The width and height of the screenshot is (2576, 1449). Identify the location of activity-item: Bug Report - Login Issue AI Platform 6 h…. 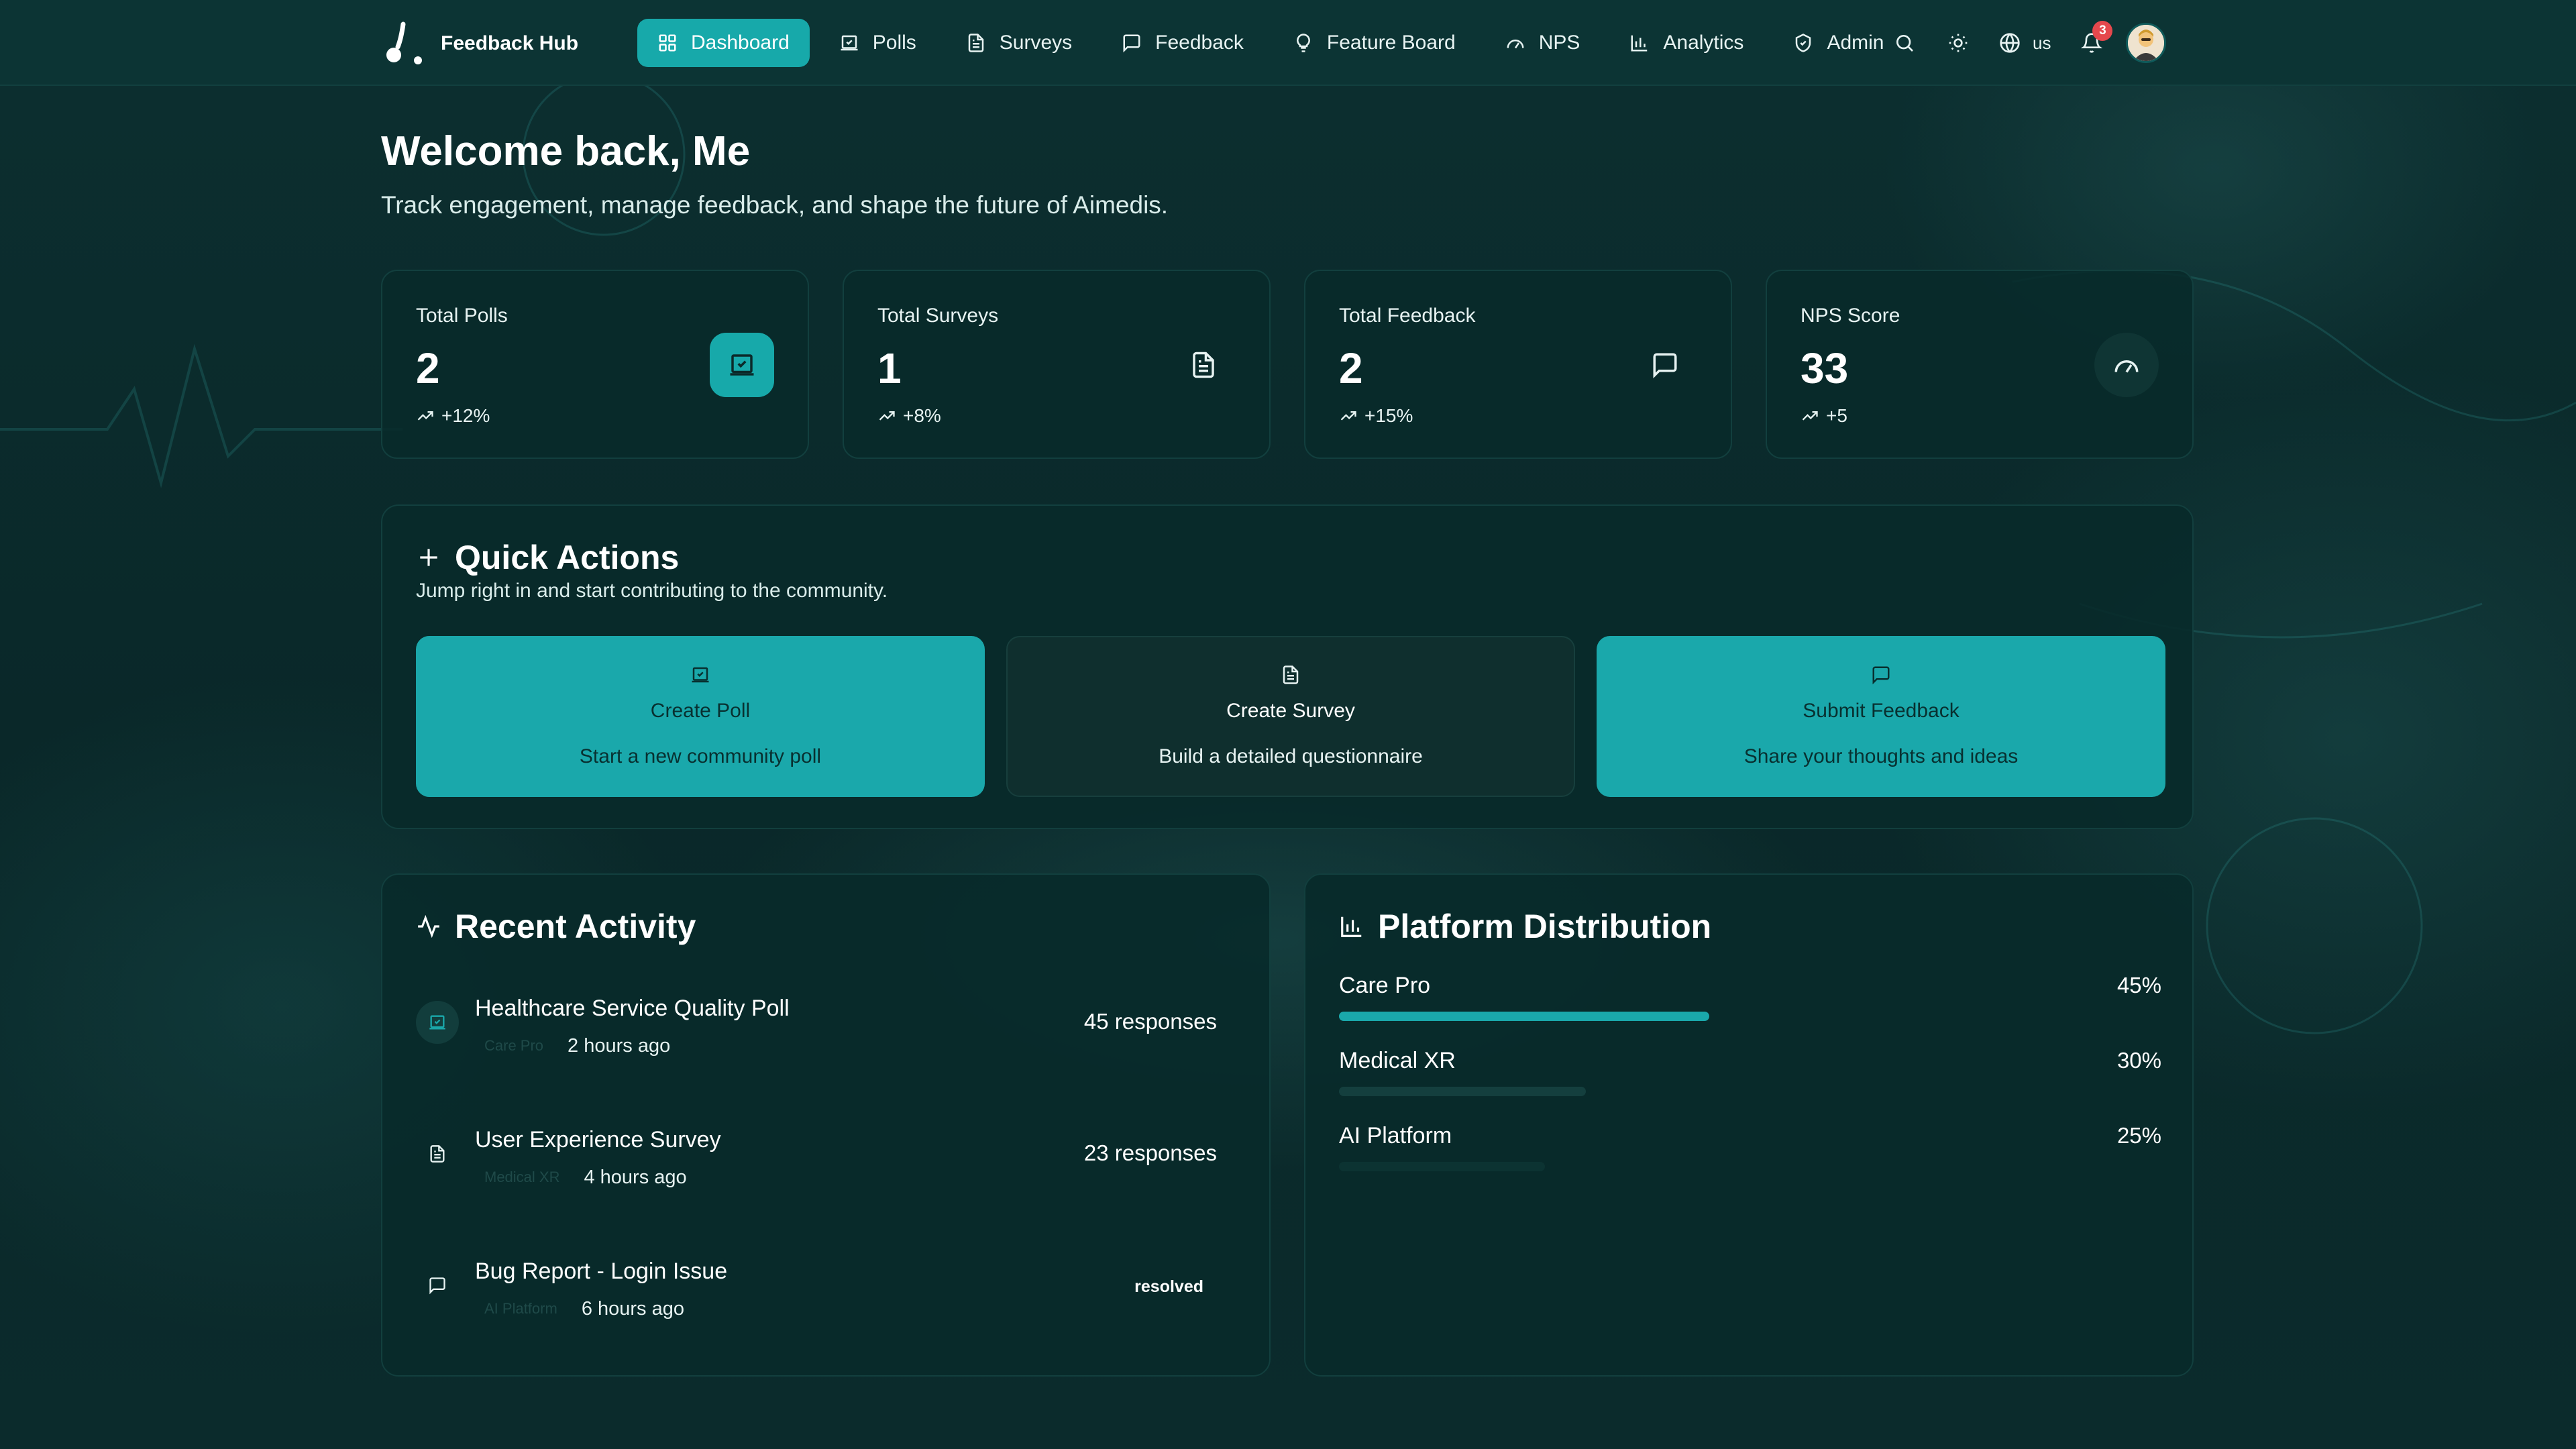
(827, 1311).